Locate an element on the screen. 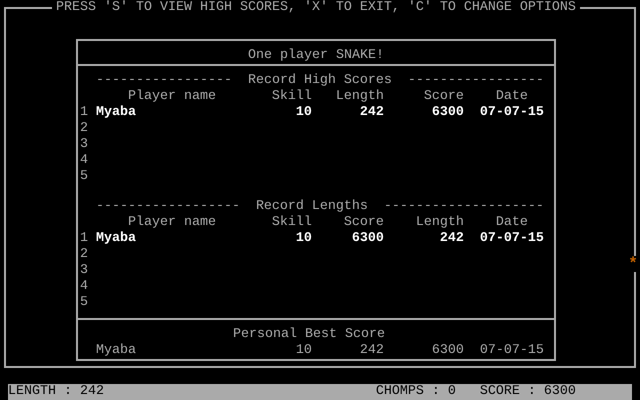 The height and width of the screenshot is (400, 640). dash-rule: -------------------- is located at coordinates (464, 207).